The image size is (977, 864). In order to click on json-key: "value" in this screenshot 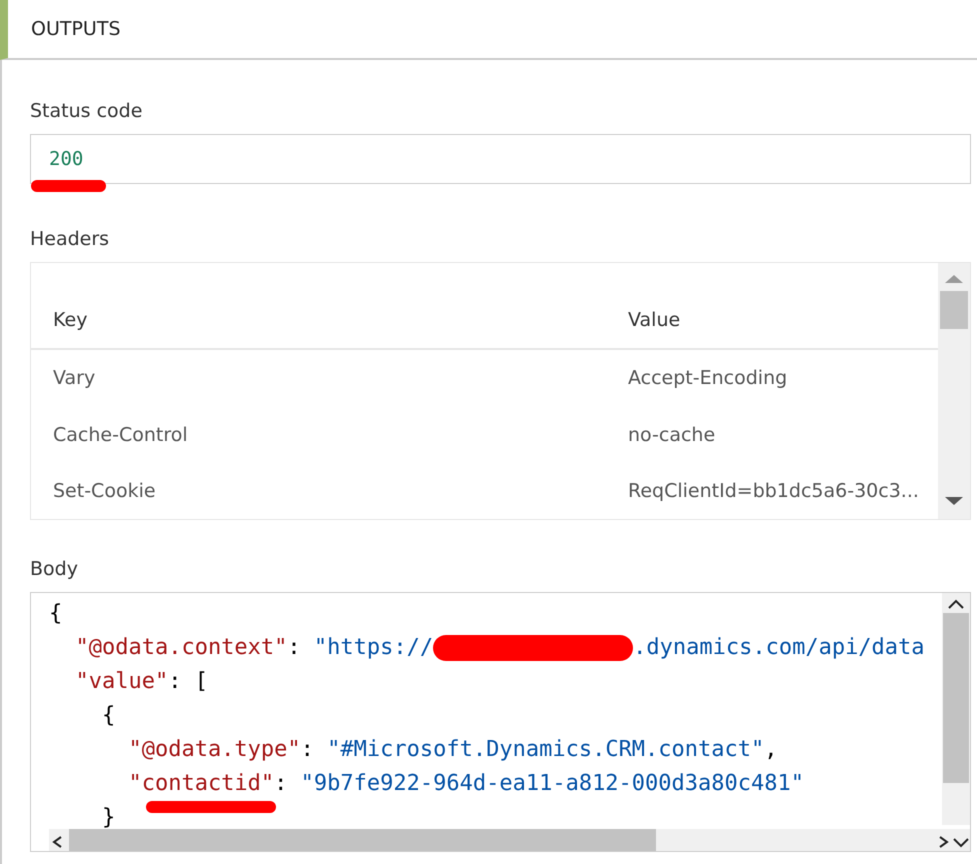, I will do `click(108, 682)`.